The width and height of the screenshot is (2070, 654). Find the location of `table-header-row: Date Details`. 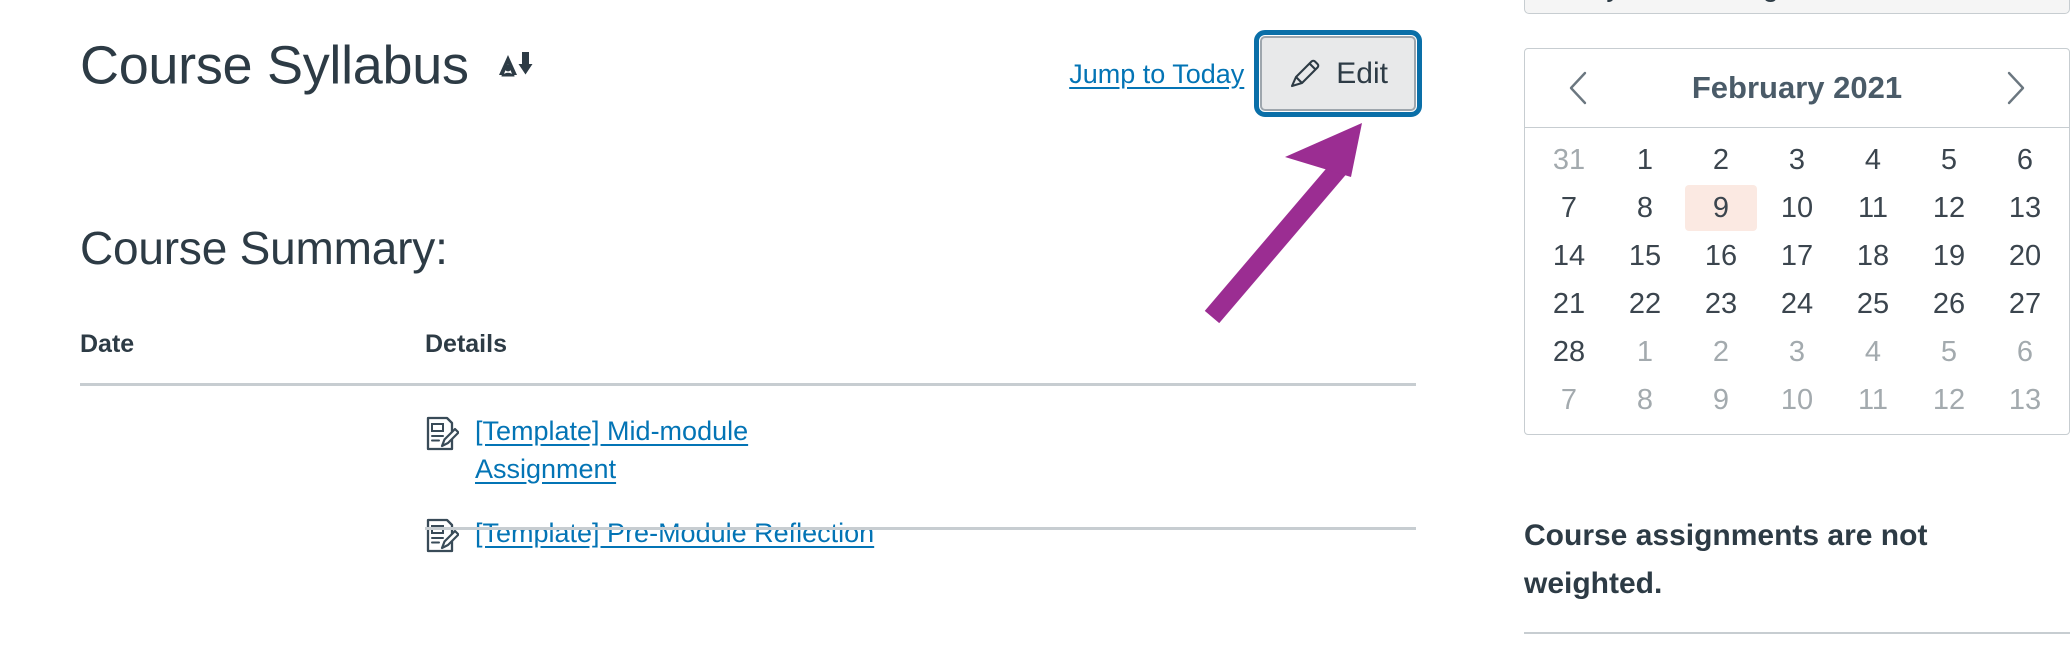

table-header-row: Date Details is located at coordinates (748, 357).